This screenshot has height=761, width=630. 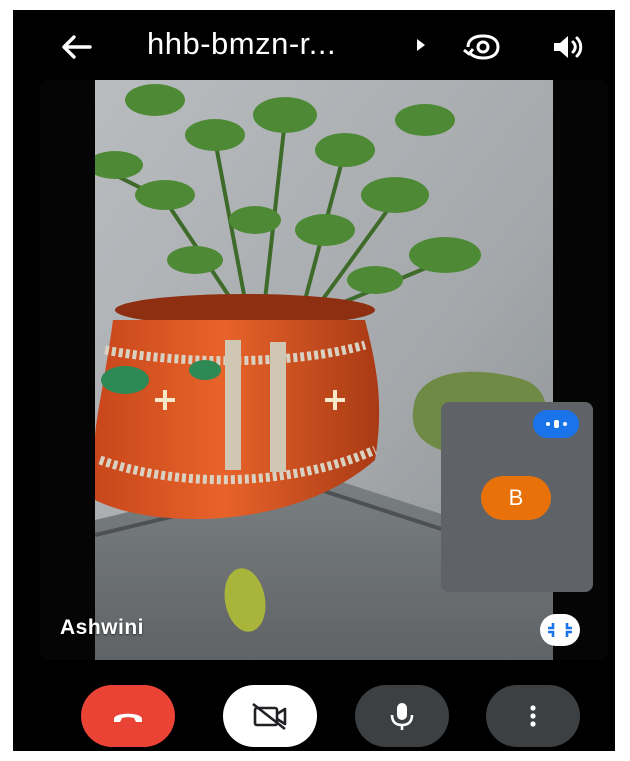 I want to click on mic-icon, so click(x=402, y=716).